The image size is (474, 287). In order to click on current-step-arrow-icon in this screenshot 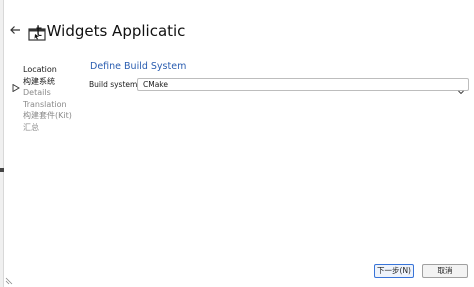, I will do `click(16, 85)`.